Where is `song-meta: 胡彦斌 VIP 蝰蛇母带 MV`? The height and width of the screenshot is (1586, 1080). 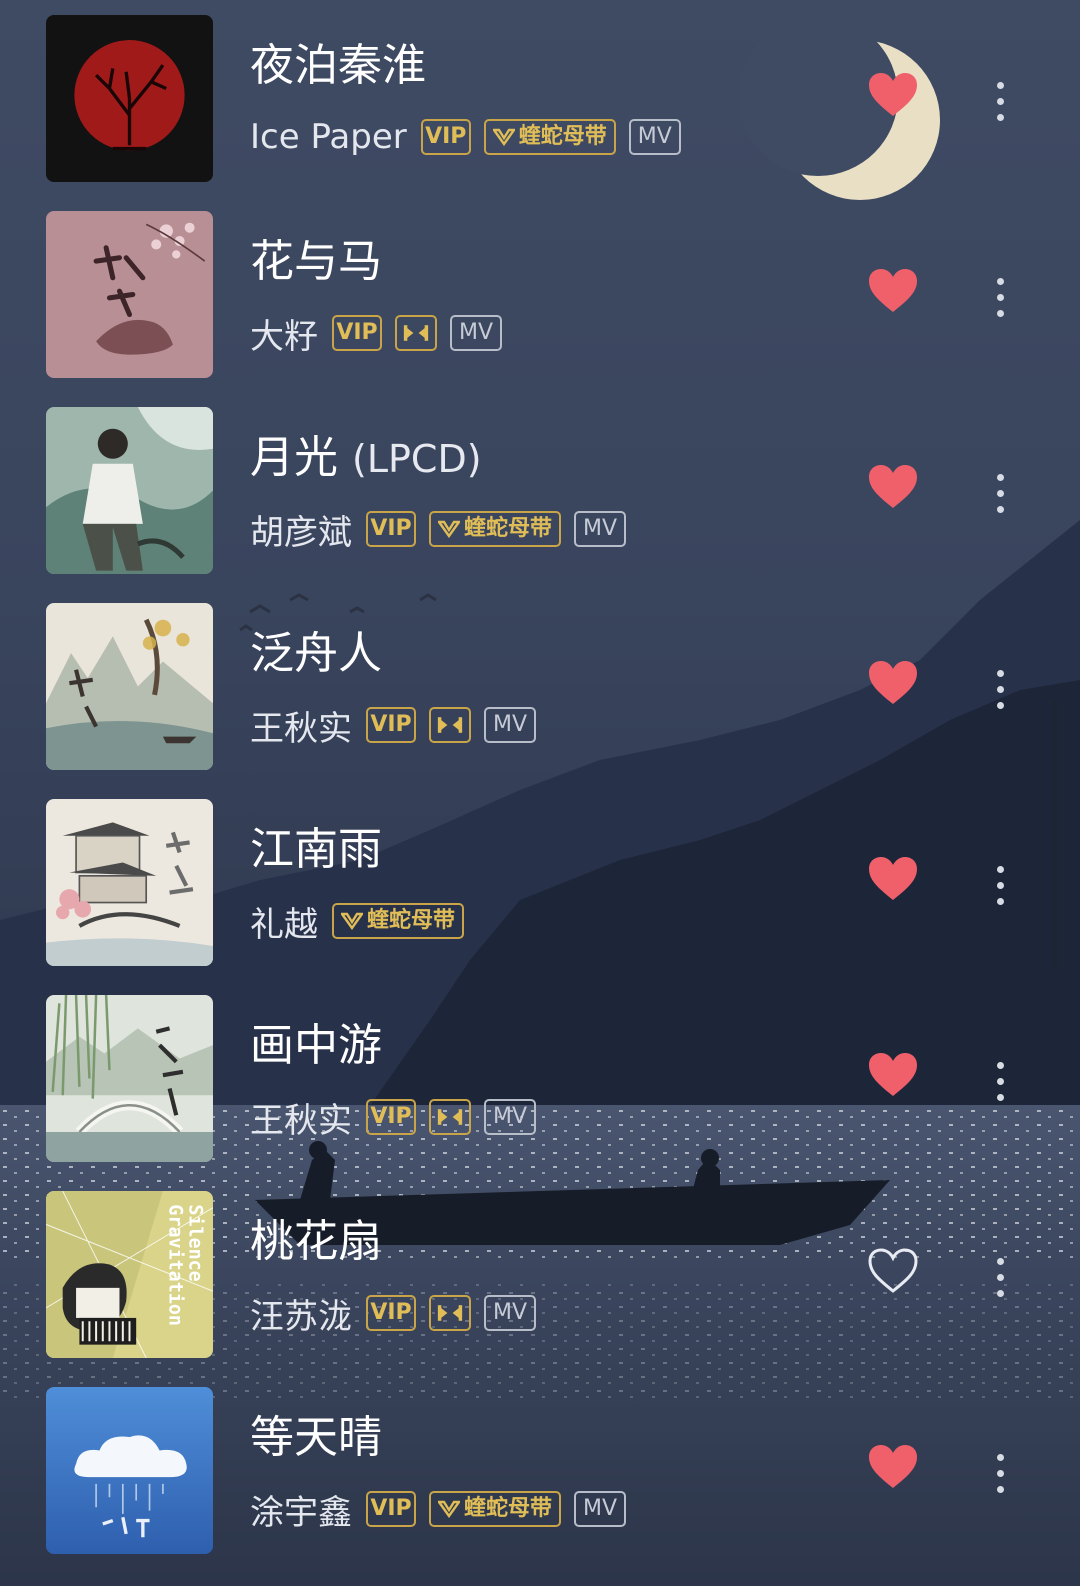
song-meta: 胡彦斌 VIP 蝰蛇母带 MV is located at coordinates (444, 529).